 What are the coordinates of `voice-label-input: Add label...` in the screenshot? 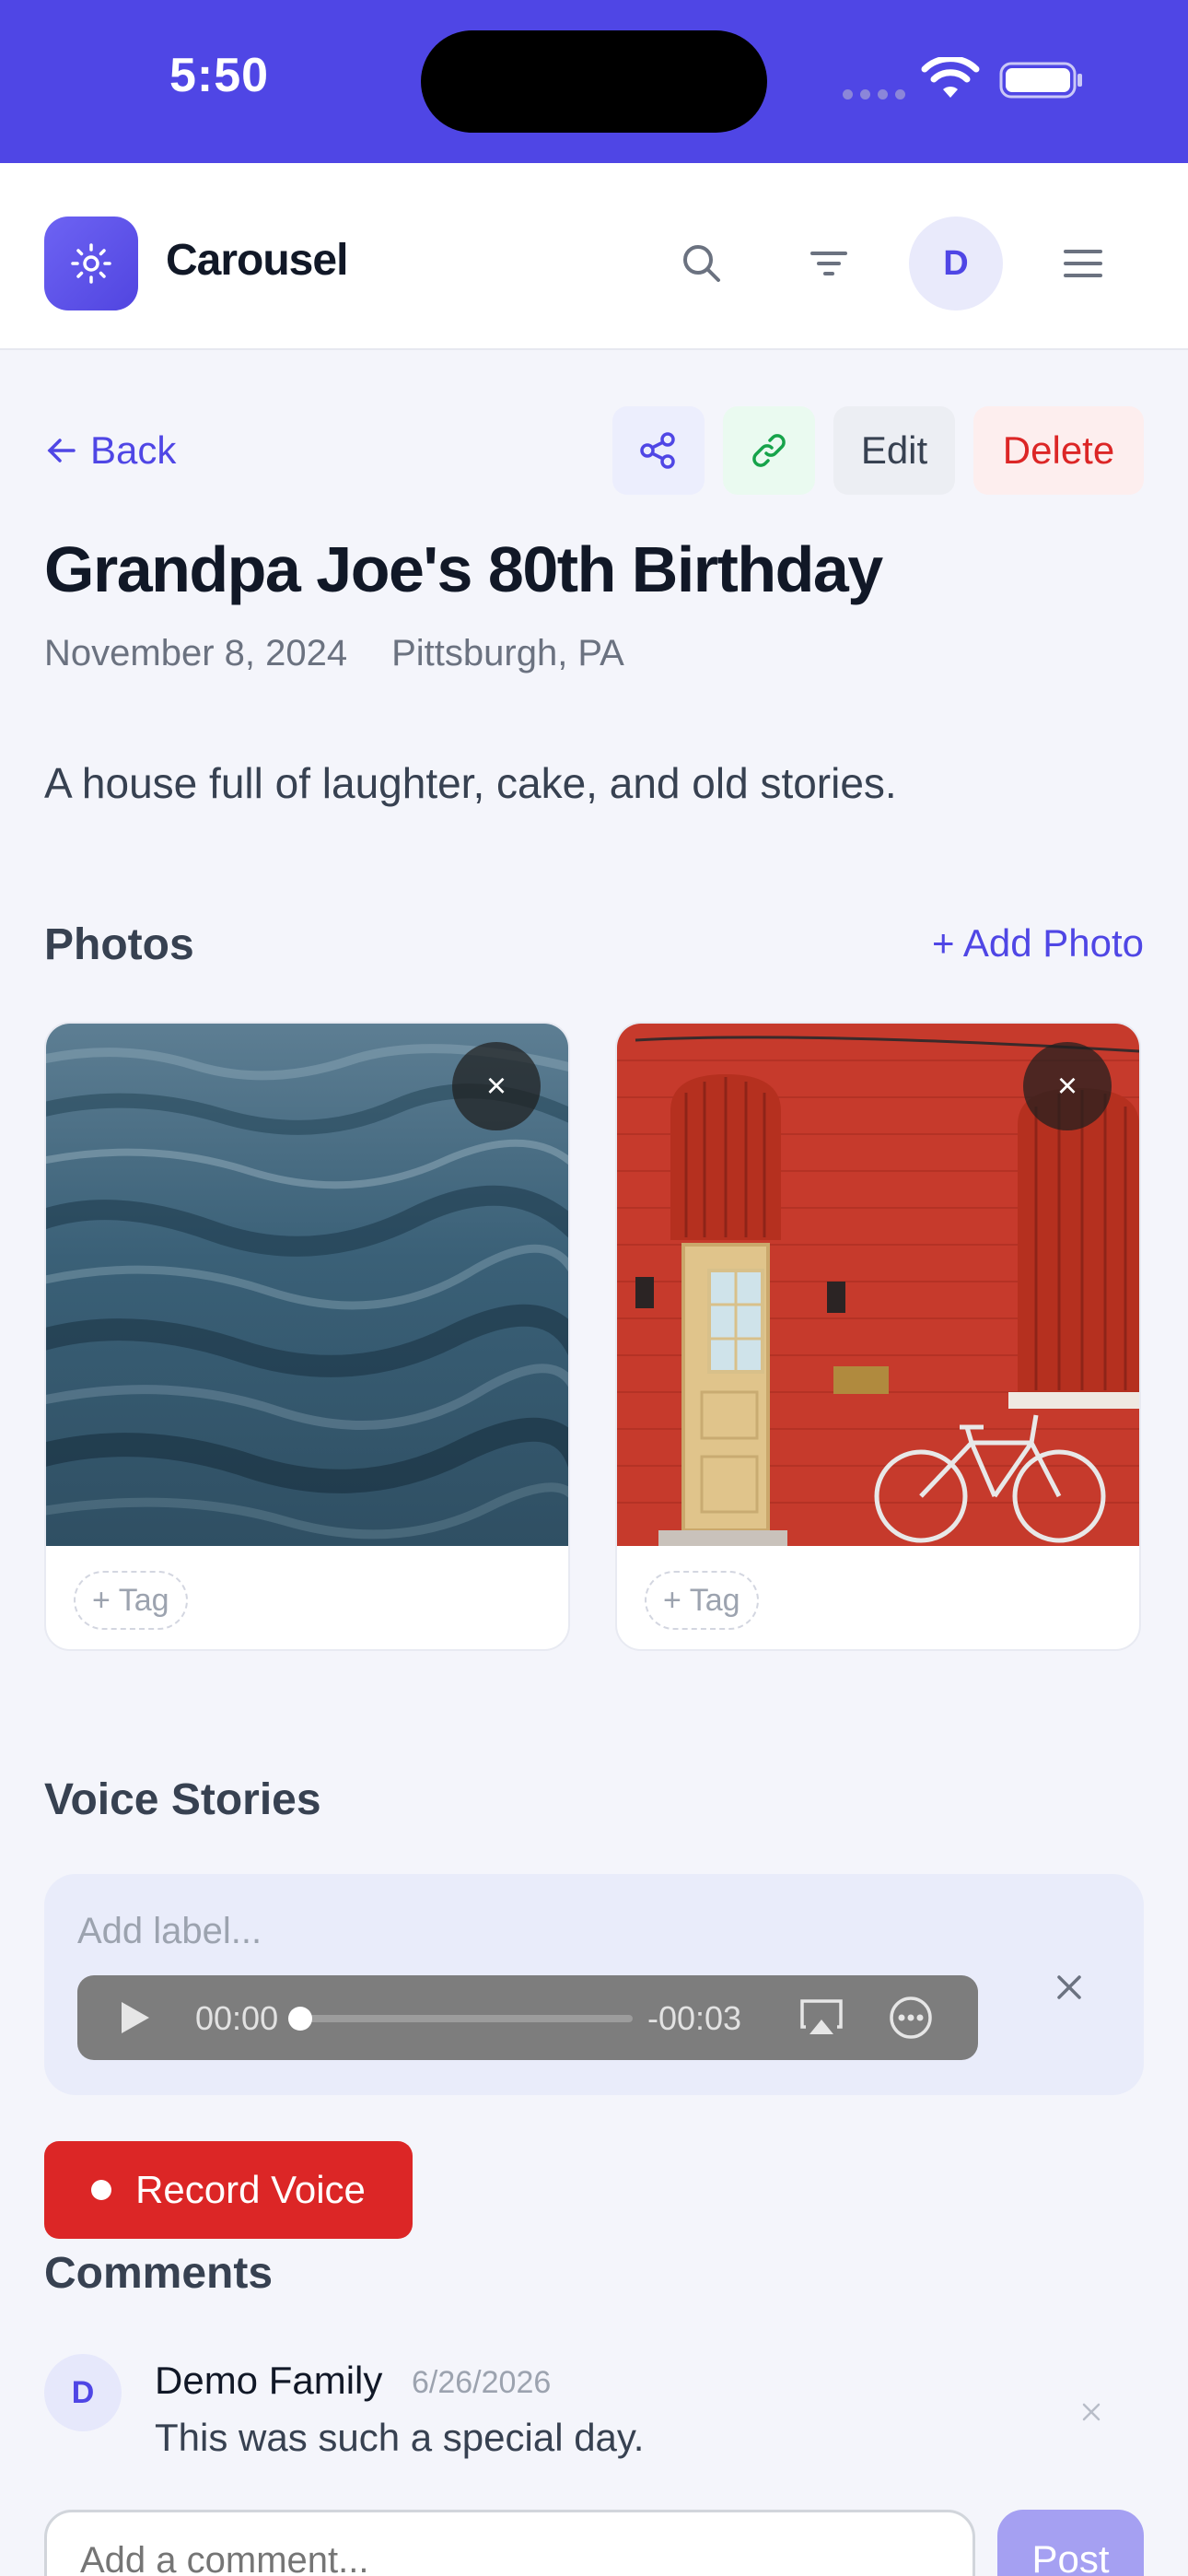 It's located at (169, 1931).